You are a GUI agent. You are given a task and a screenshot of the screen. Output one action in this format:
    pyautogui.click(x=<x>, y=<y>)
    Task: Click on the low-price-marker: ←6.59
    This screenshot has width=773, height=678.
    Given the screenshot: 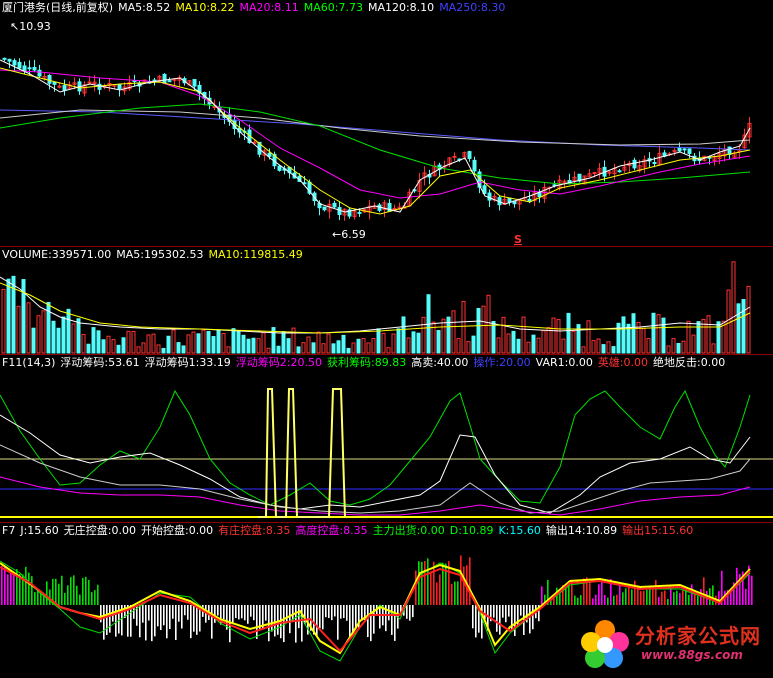 What is the action you would take?
    pyautogui.click(x=349, y=234)
    